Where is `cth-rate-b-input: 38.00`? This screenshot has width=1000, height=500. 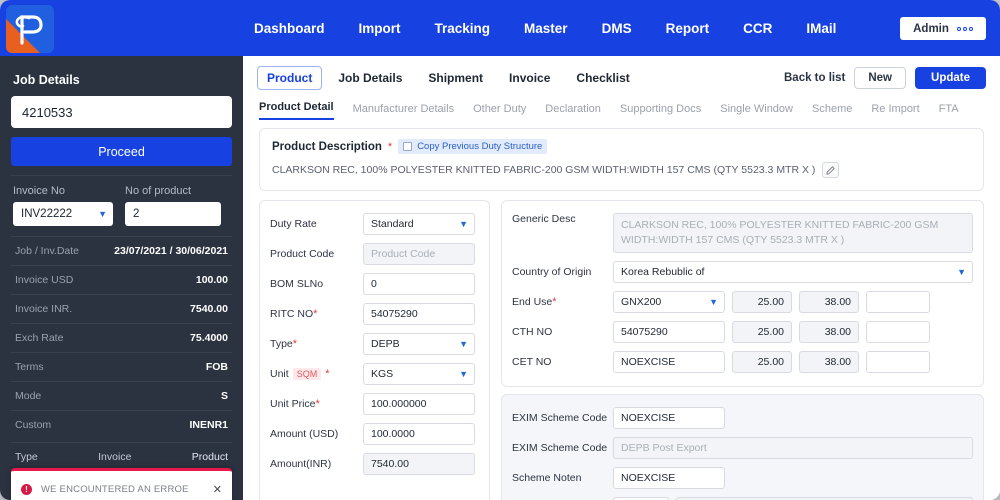 cth-rate-b-input: 38.00 is located at coordinates (829, 332).